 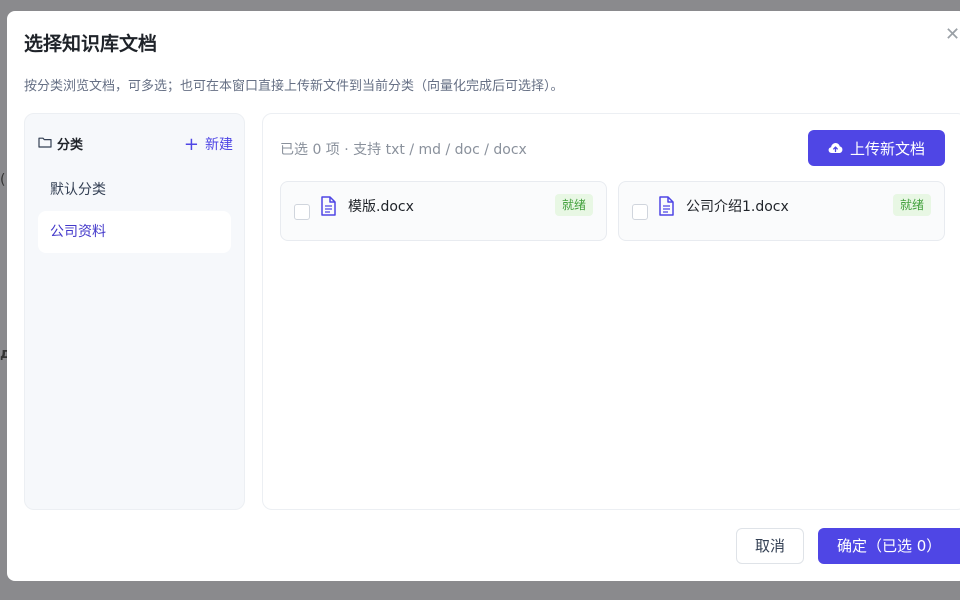 What do you see at coordinates (403, 150) in the screenshot?
I see `selection-summary: 已选 0 项 · 支持 txt / md / doc / docx` at bounding box center [403, 150].